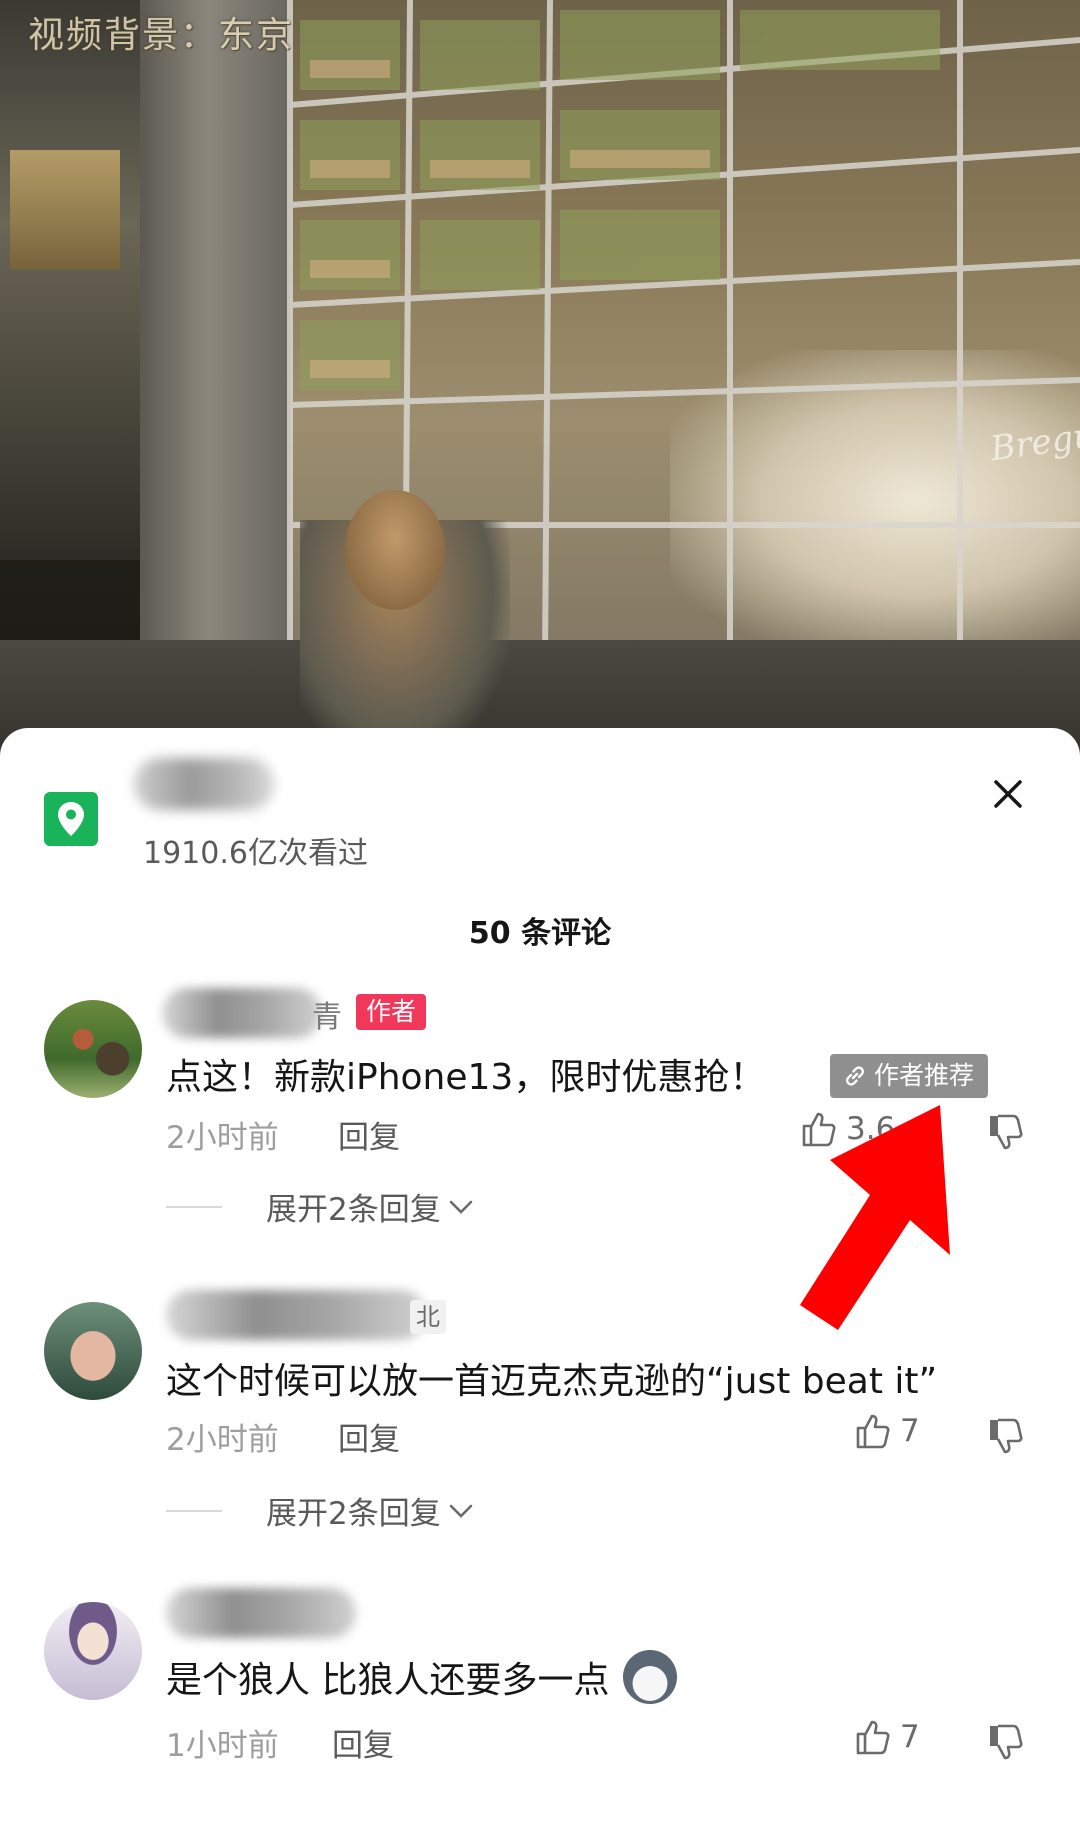  Describe the element at coordinates (855, 1076) in the screenshot. I see `link-icon` at that location.